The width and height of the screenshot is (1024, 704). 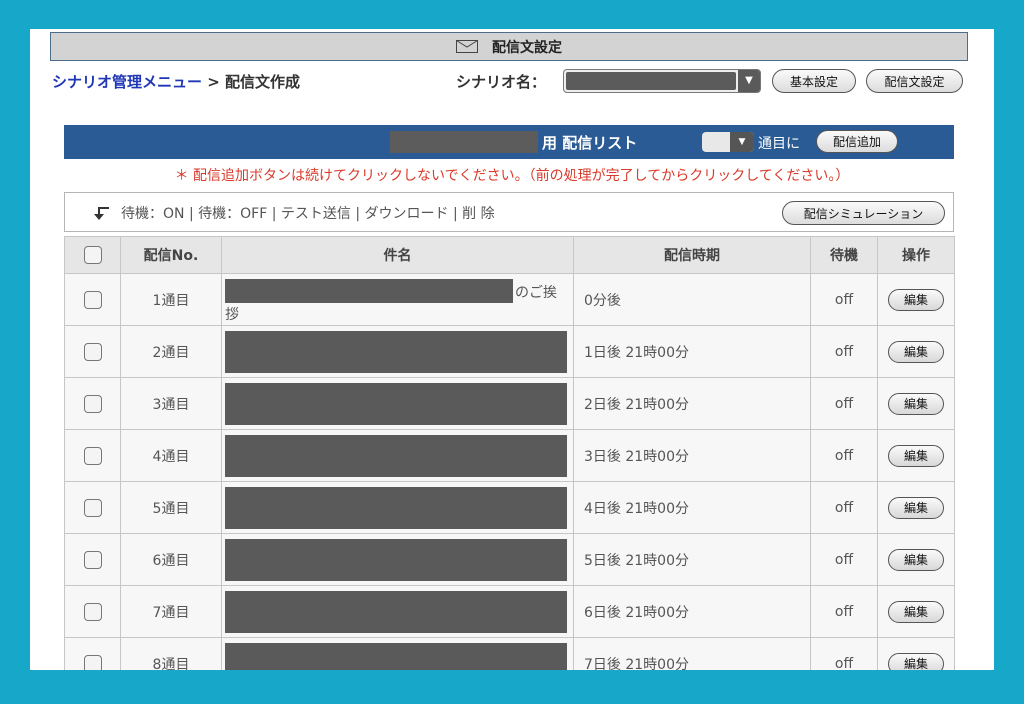 What do you see at coordinates (692, 611) in the screenshot?
I see `row-timing: 6日後 21時00分` at bounding box center [692, 611].